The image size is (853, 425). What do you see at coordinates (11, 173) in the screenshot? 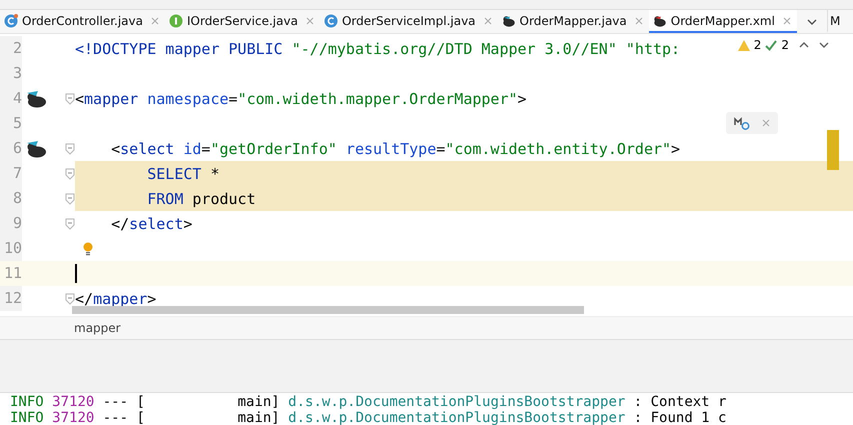
I see `line-number: 7` at bounding box center [11, 173].